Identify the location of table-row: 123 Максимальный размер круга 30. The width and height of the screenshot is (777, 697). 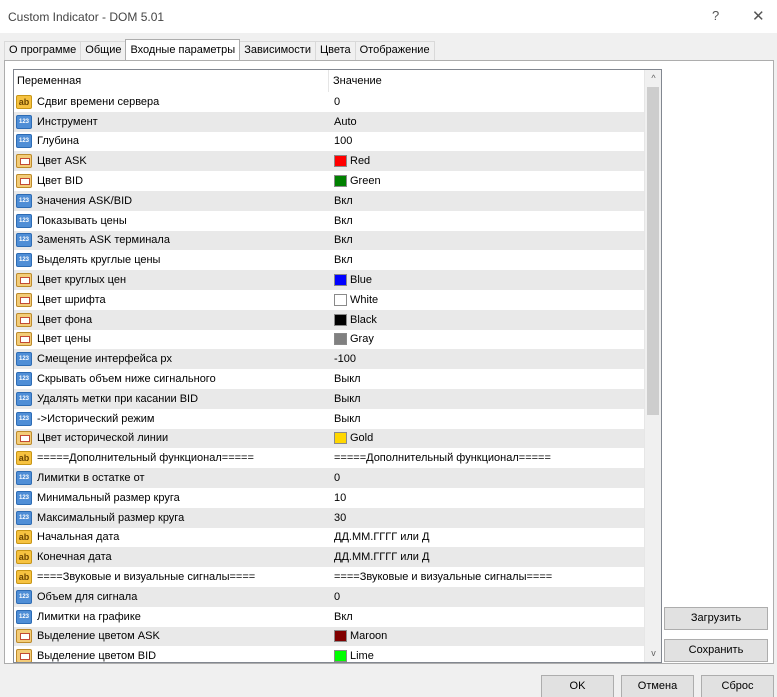
(329, 517).